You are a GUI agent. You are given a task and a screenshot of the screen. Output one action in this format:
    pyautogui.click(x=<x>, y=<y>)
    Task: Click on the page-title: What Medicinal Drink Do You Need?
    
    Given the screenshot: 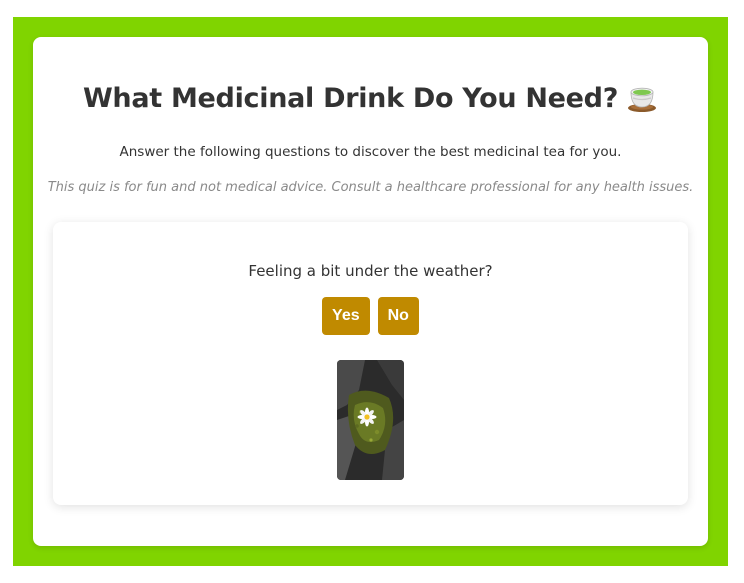 What is the action you would take?
    pyautogui.click(x=370, y=99)
    